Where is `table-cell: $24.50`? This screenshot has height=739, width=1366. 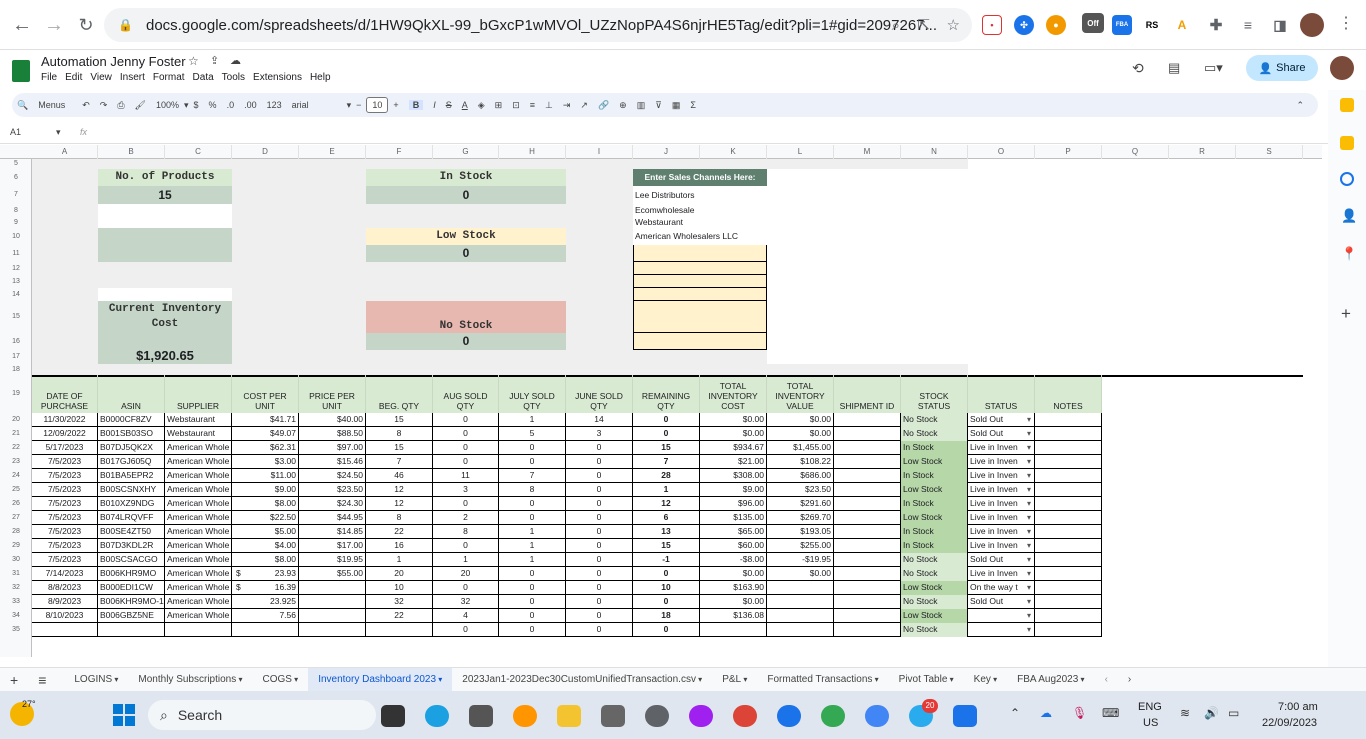
table-cell: $24.50 is located at coordinates (332, 476).